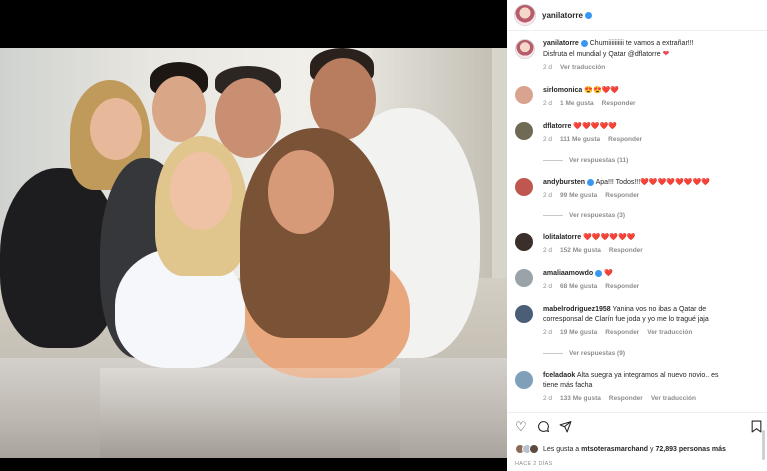 This screenshot has height=471, width=767. I want to click on likes-prefix: Les gusta a, so click(561, 449).